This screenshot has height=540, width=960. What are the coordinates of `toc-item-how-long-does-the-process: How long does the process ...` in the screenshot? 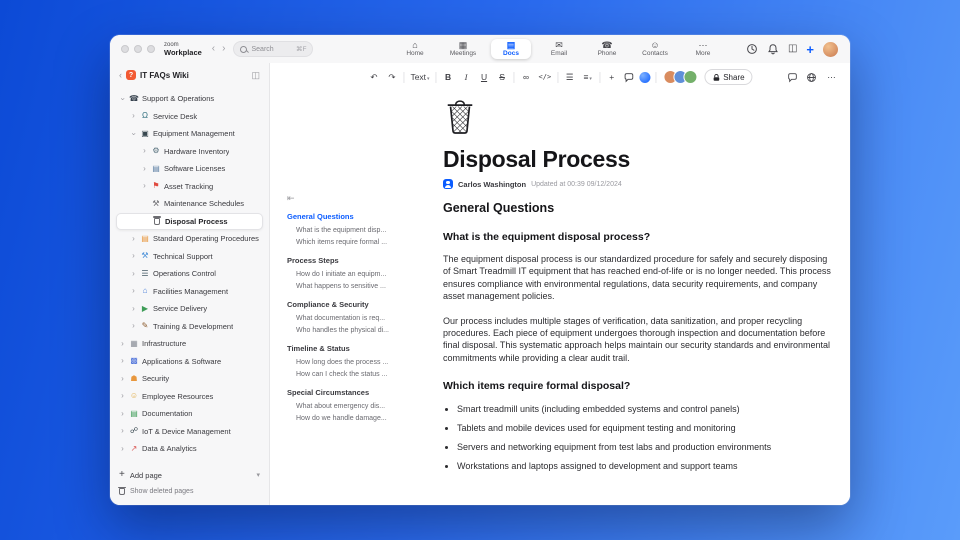 It's located at (359, 362).